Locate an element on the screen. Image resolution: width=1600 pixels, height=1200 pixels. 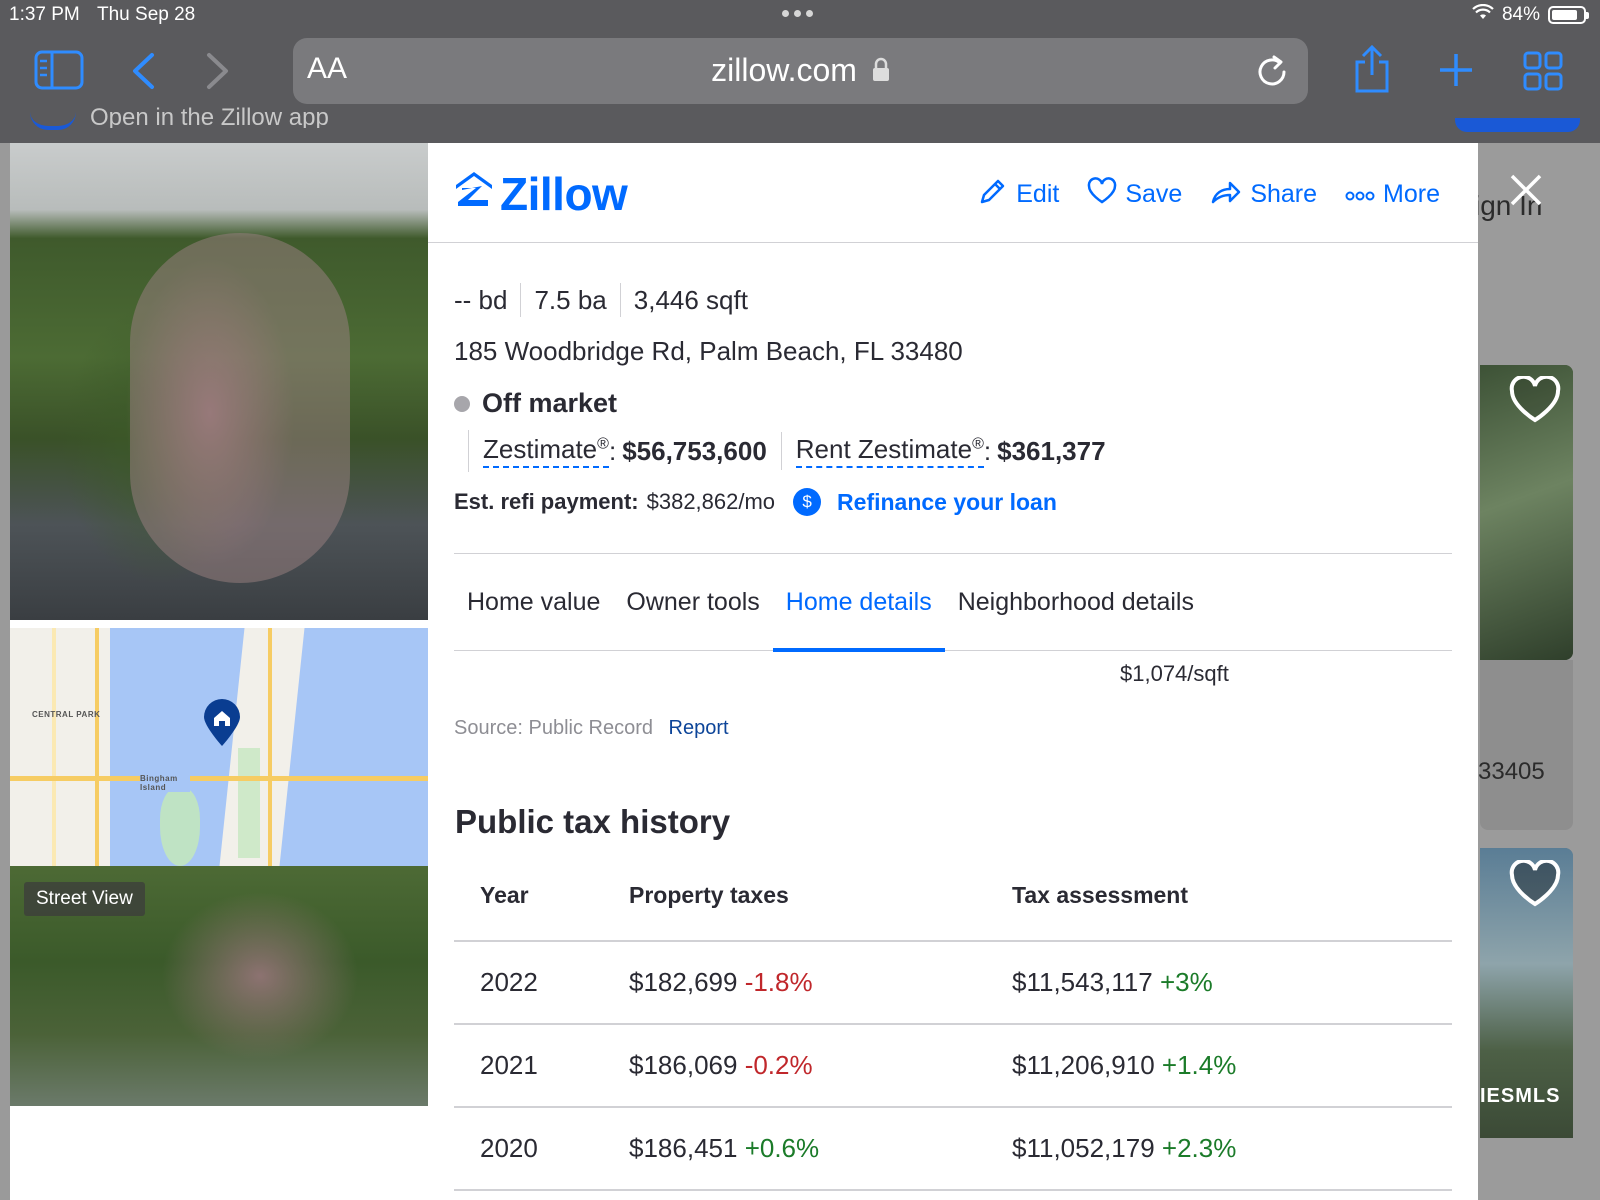
modal-header: Zillow Edit Save Share More is located at coordinates (953, 193).